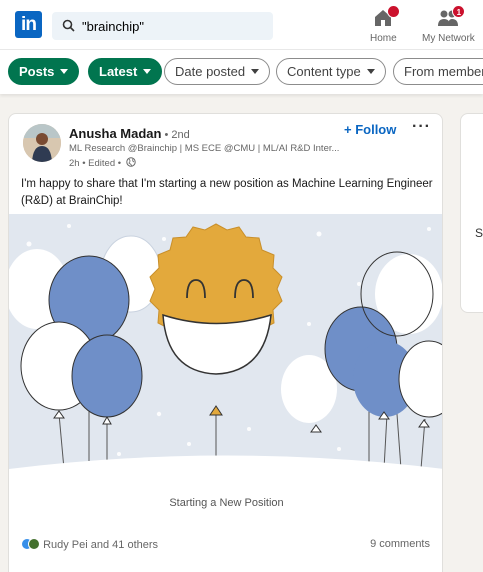  What do you see at coordinates (42, 143) in the screenshot?
I see `avatar` at bounding box center [42, 143].